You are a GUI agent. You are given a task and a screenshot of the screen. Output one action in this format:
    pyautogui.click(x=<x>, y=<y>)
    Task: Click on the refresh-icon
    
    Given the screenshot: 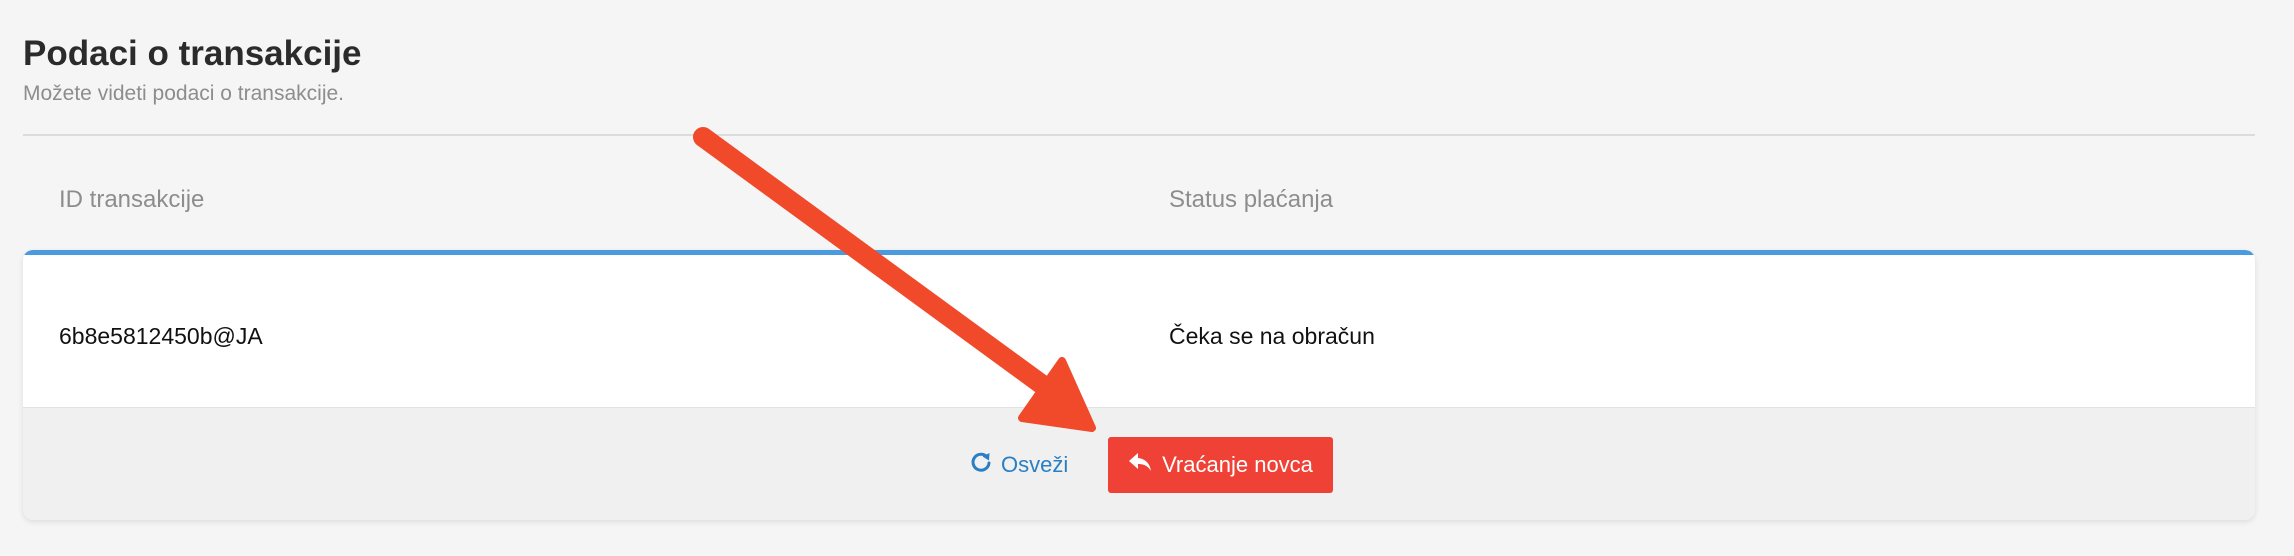 What is the action you would take?
    pyautogui.click(x=985, y=465)
    